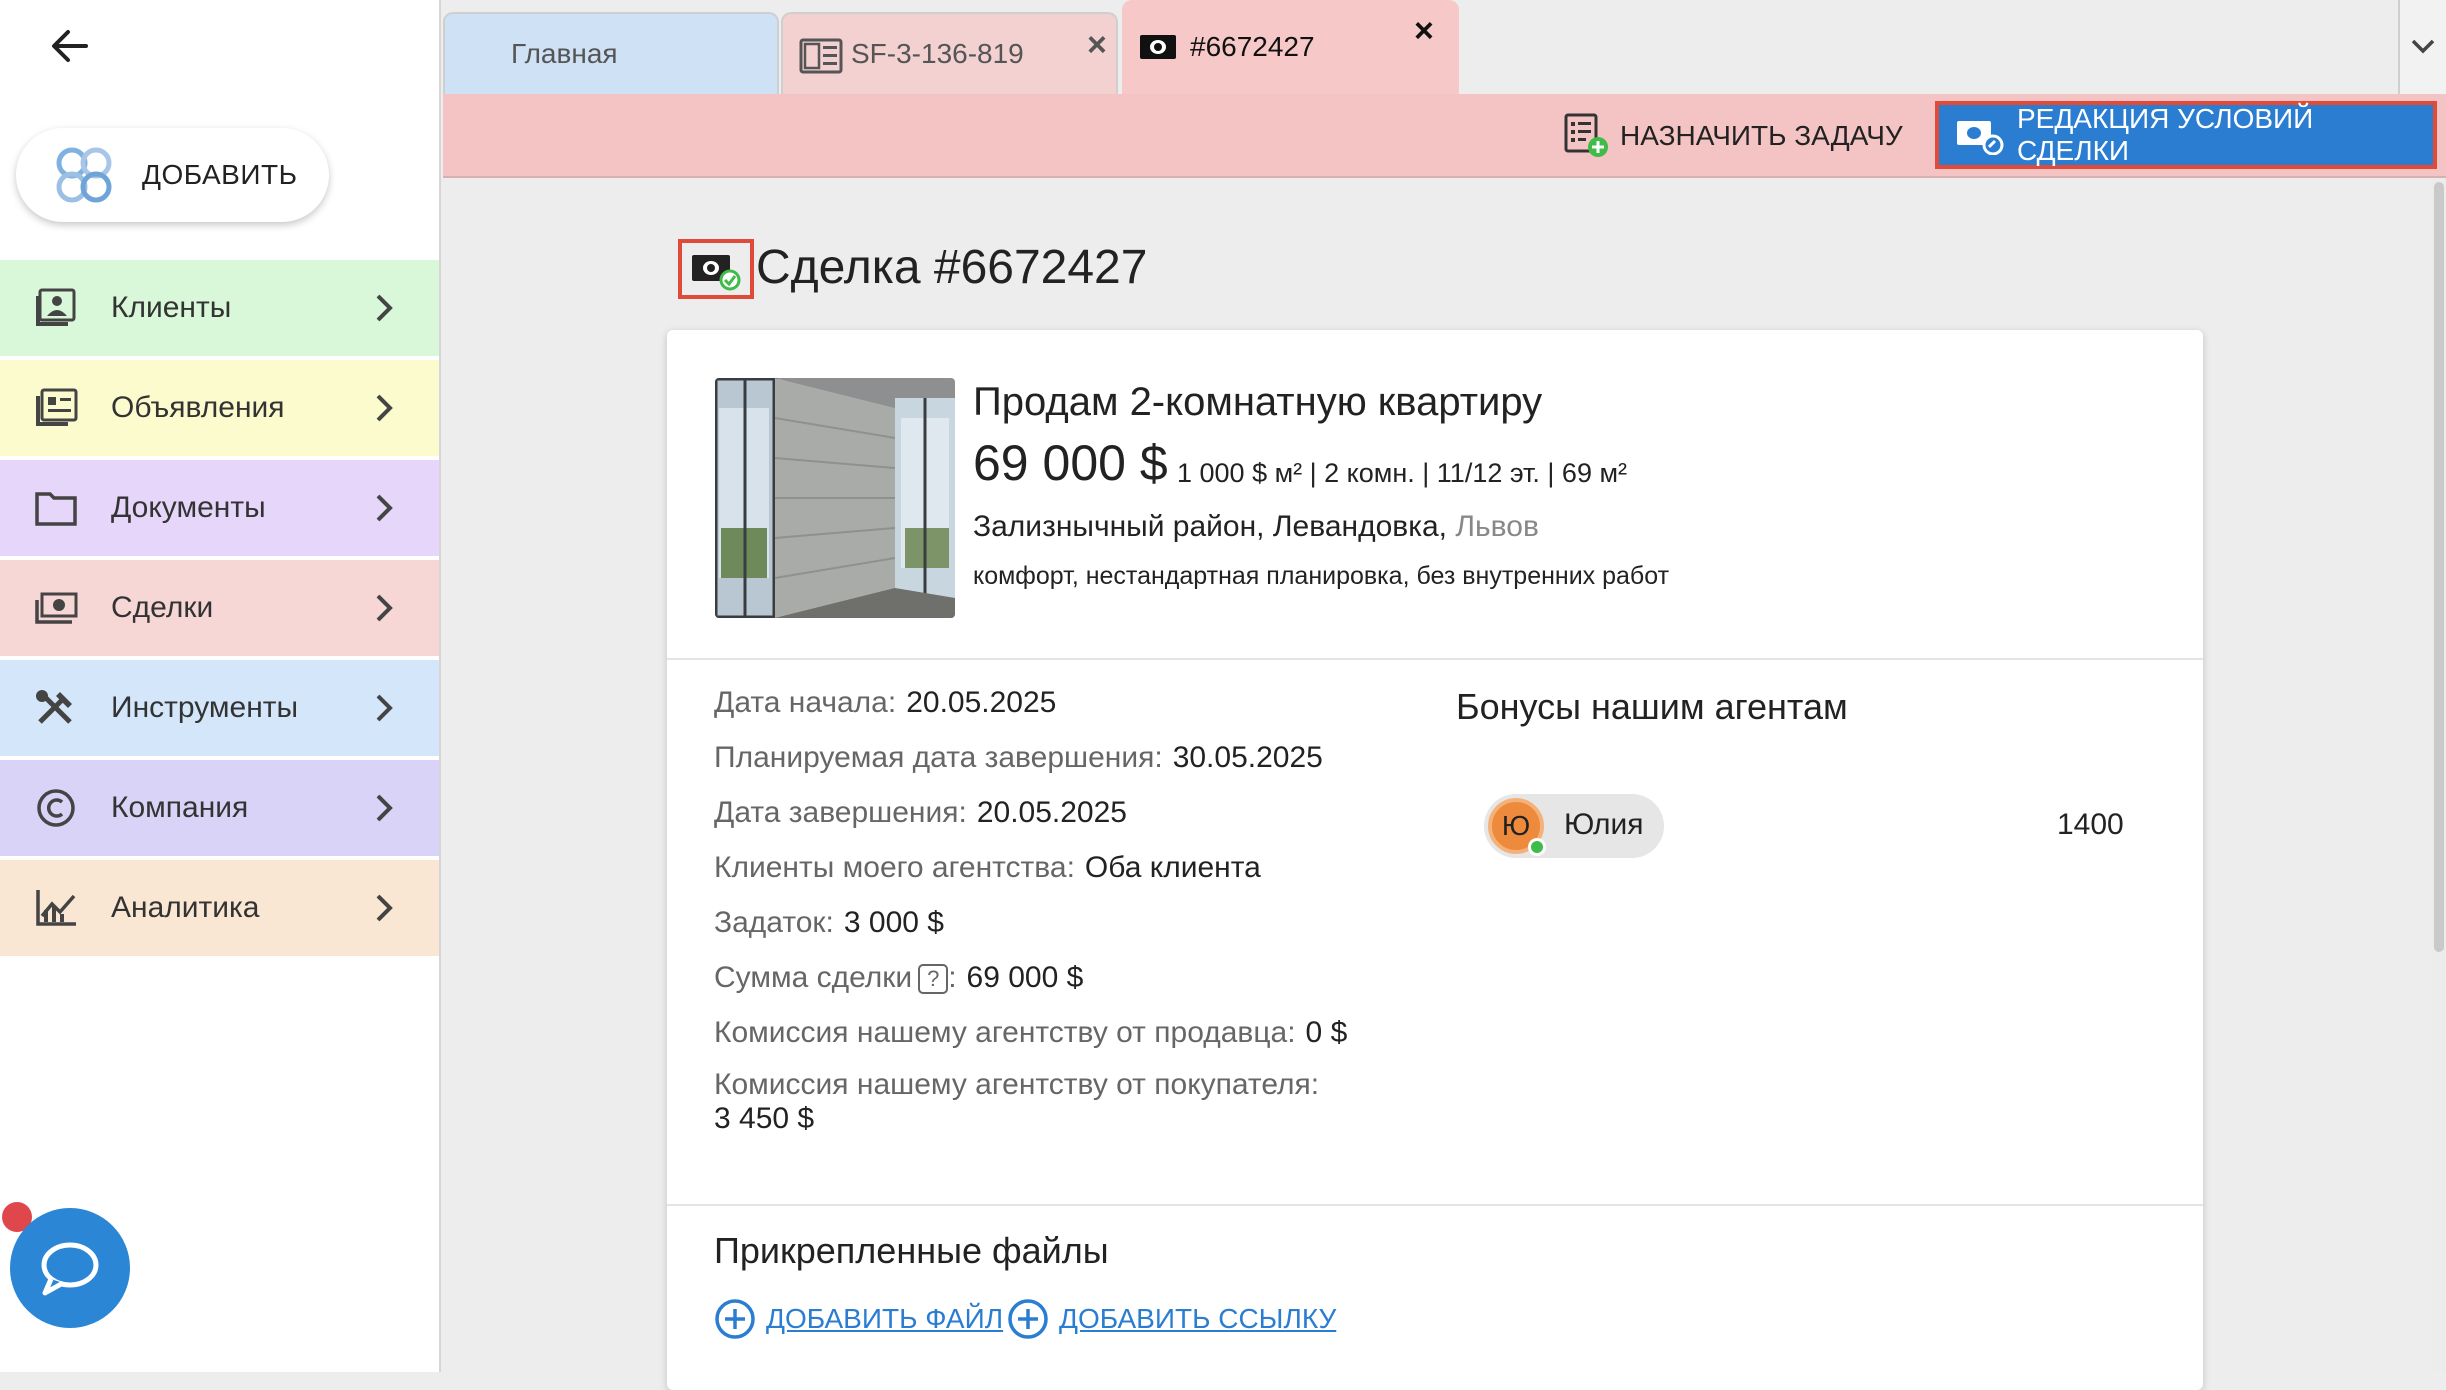 Image resolution: width=2446 pixels, height=1390 pixels. What do you see at coordinates (162, 607) in the screenshot?
I see `sidebar-item-label: Сделки` at bounding box center [162, 607].